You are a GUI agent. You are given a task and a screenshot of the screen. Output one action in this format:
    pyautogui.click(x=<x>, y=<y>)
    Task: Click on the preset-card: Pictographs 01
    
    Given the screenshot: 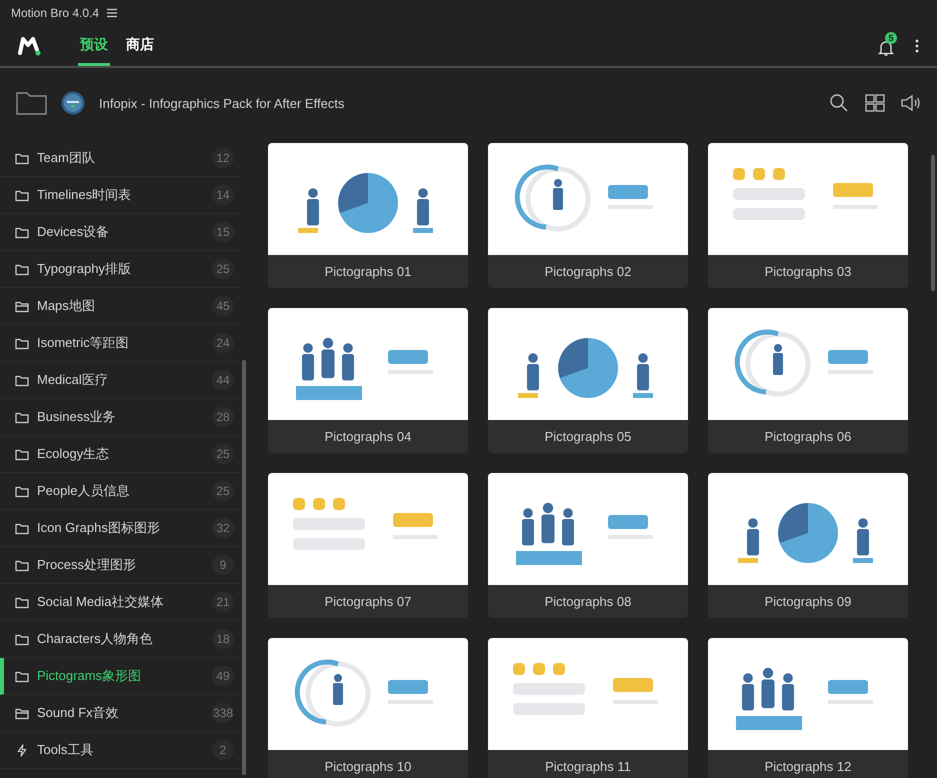 What is the action you would take?
    pyautogui.click(x=368, y=215)
    